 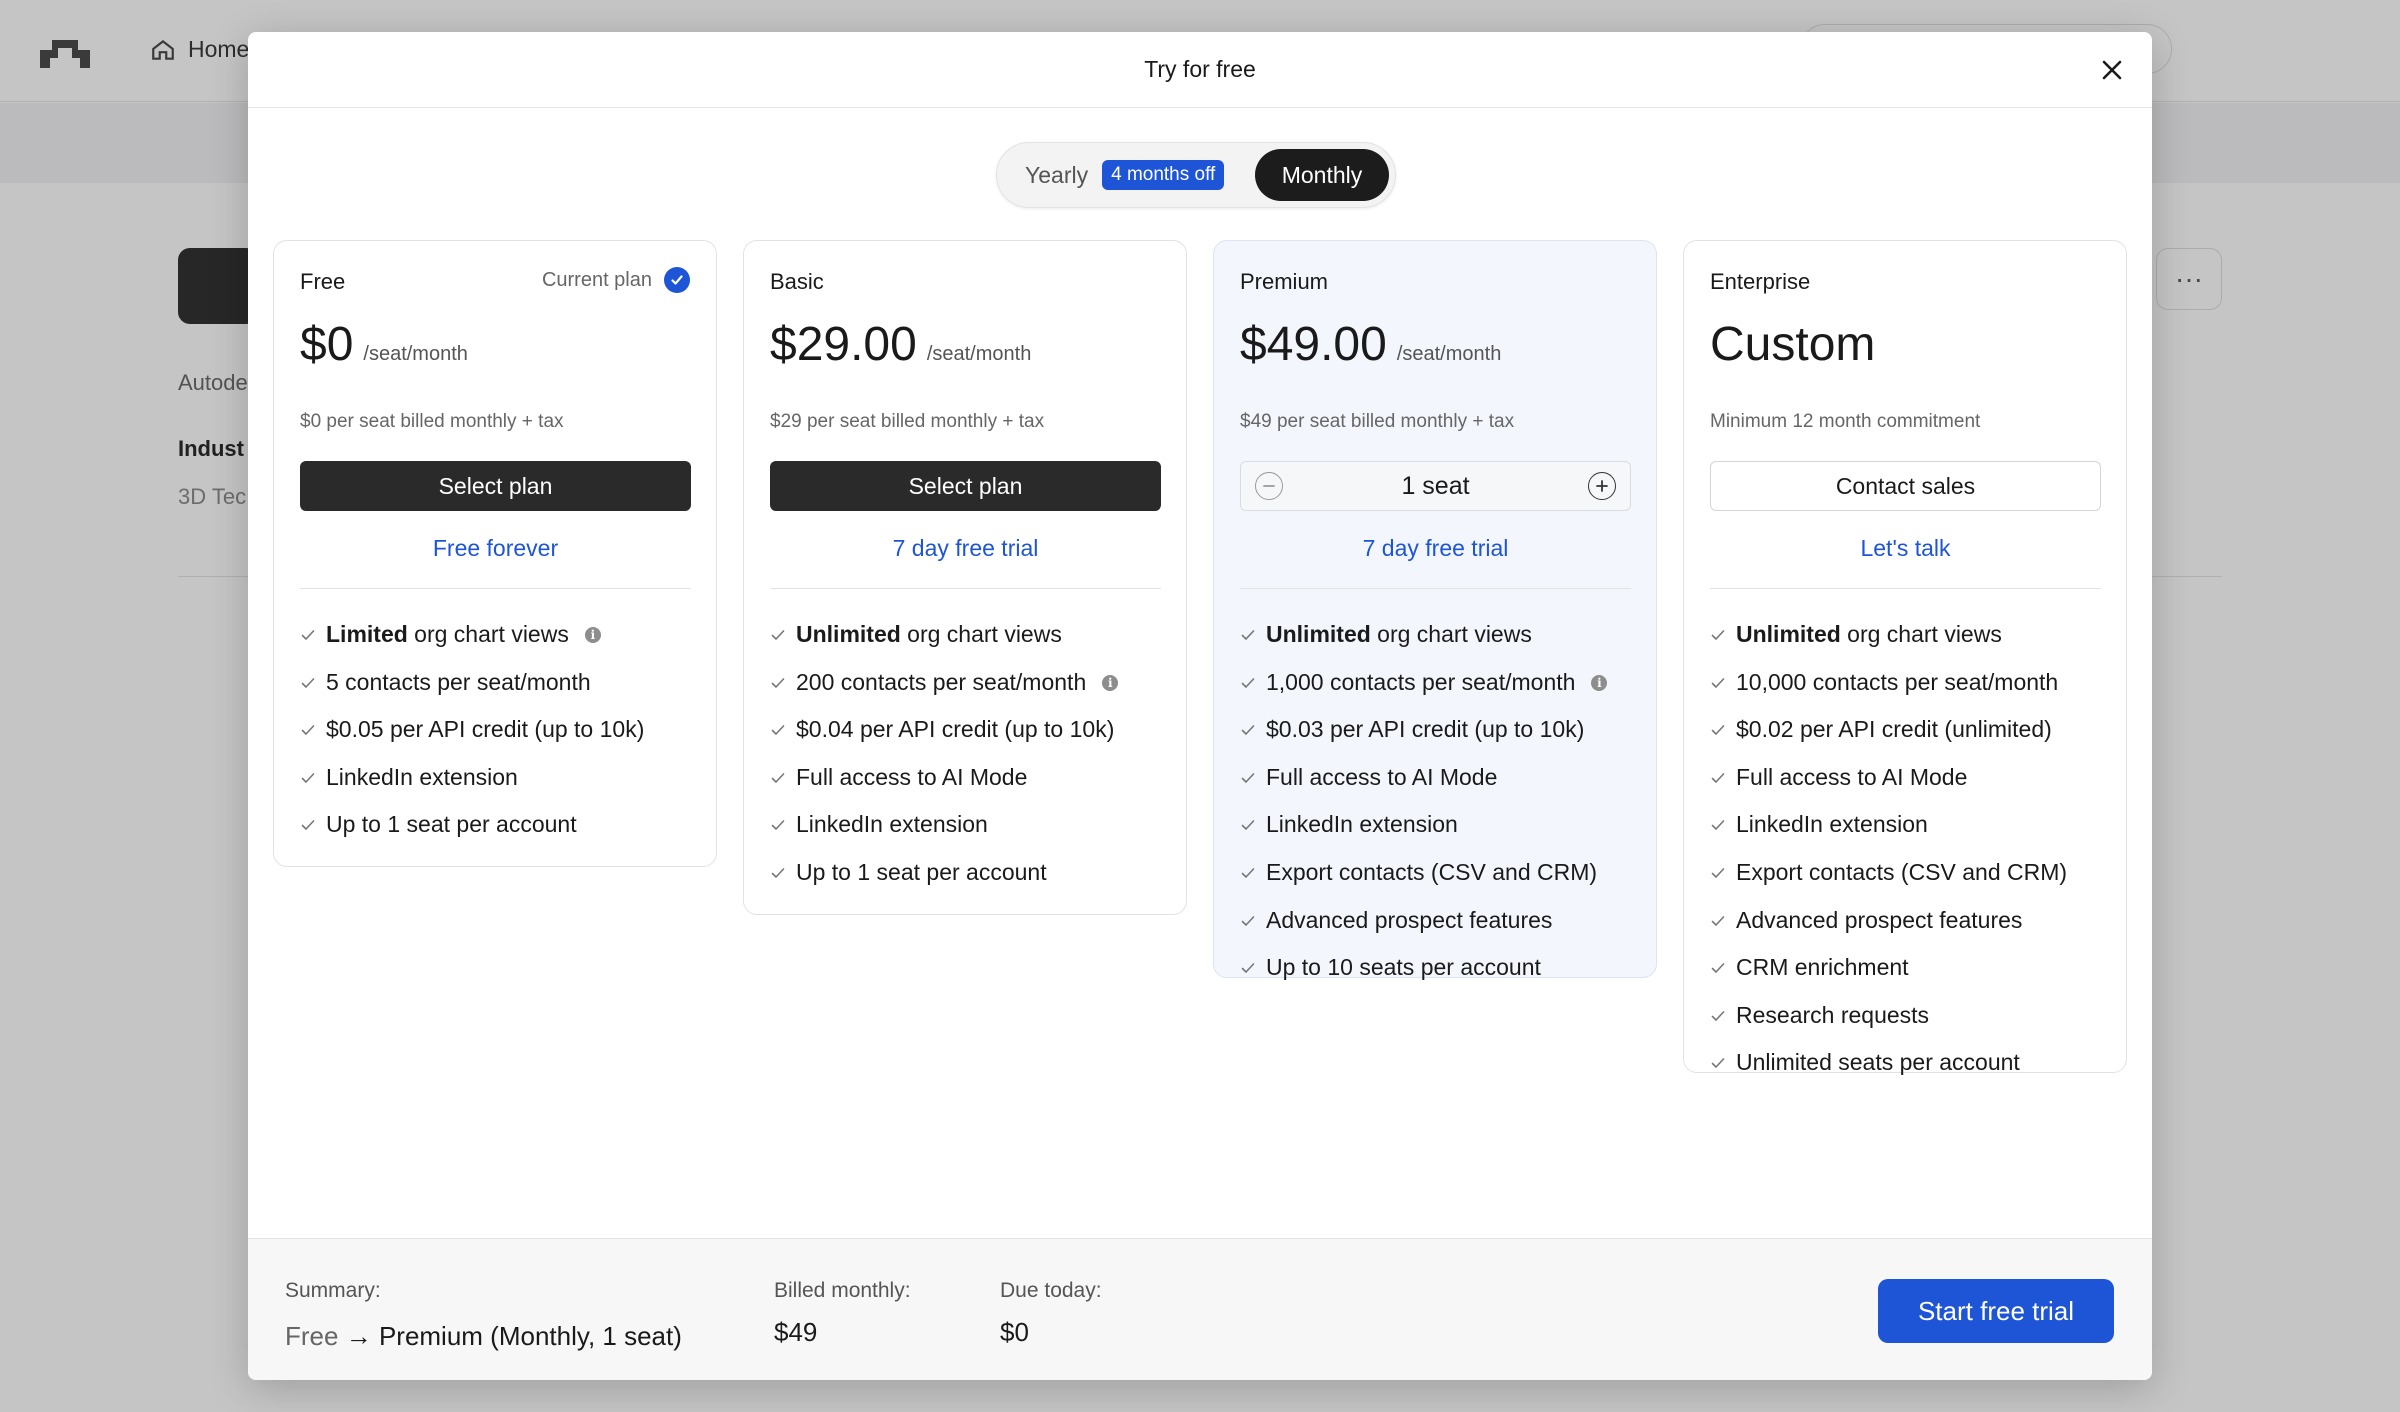 What do you see at coordinates (358, 1336) in the screenshot?
I see `arrow-right-icon: →` at bounding box center [358, 1336].